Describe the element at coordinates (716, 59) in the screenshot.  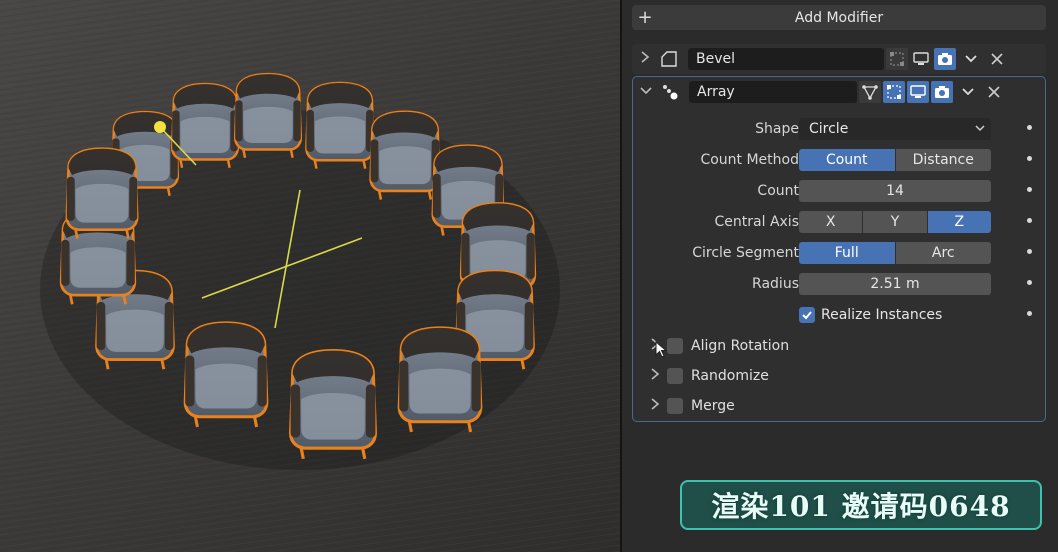
I see `bevel-name: Bevel` at that location.